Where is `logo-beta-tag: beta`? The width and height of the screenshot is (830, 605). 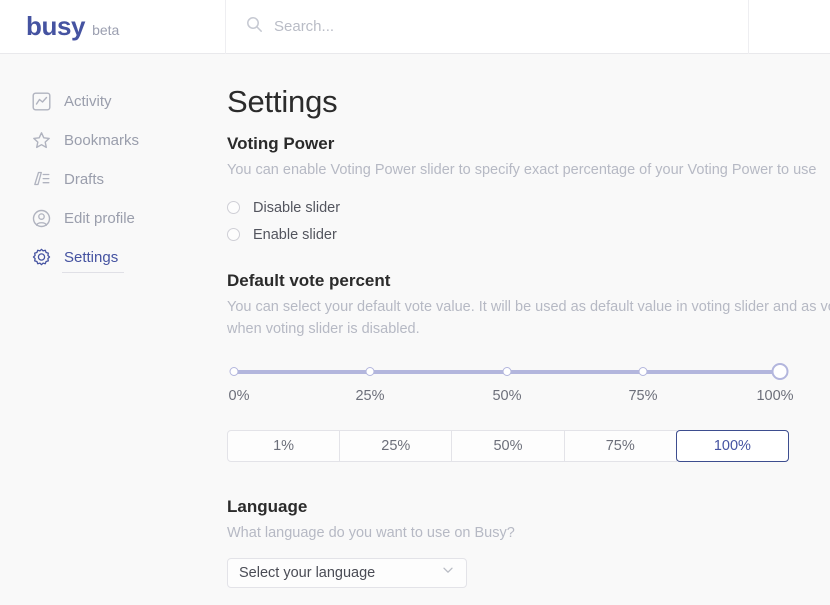
logo-beta-tag: beta is located at coordinates (106, 30).